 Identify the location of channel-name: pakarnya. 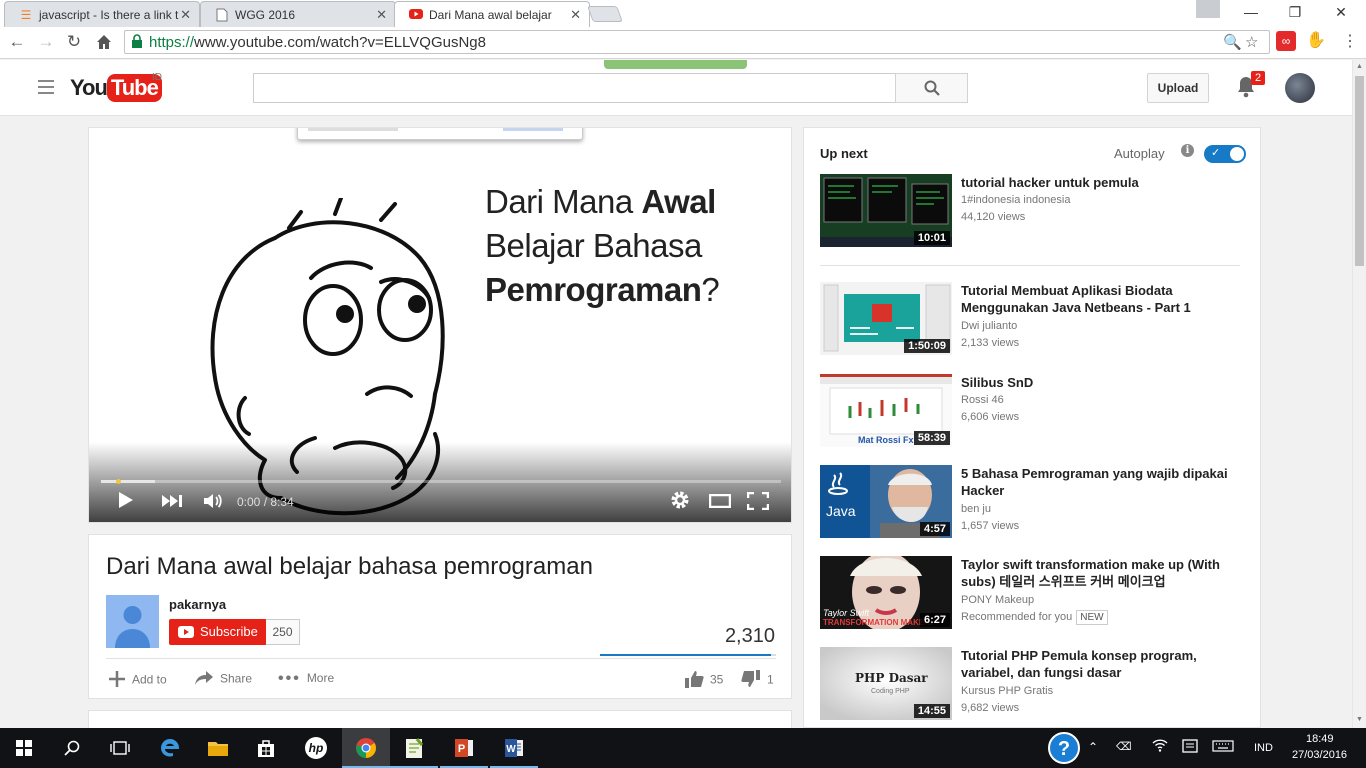
(197, 604).